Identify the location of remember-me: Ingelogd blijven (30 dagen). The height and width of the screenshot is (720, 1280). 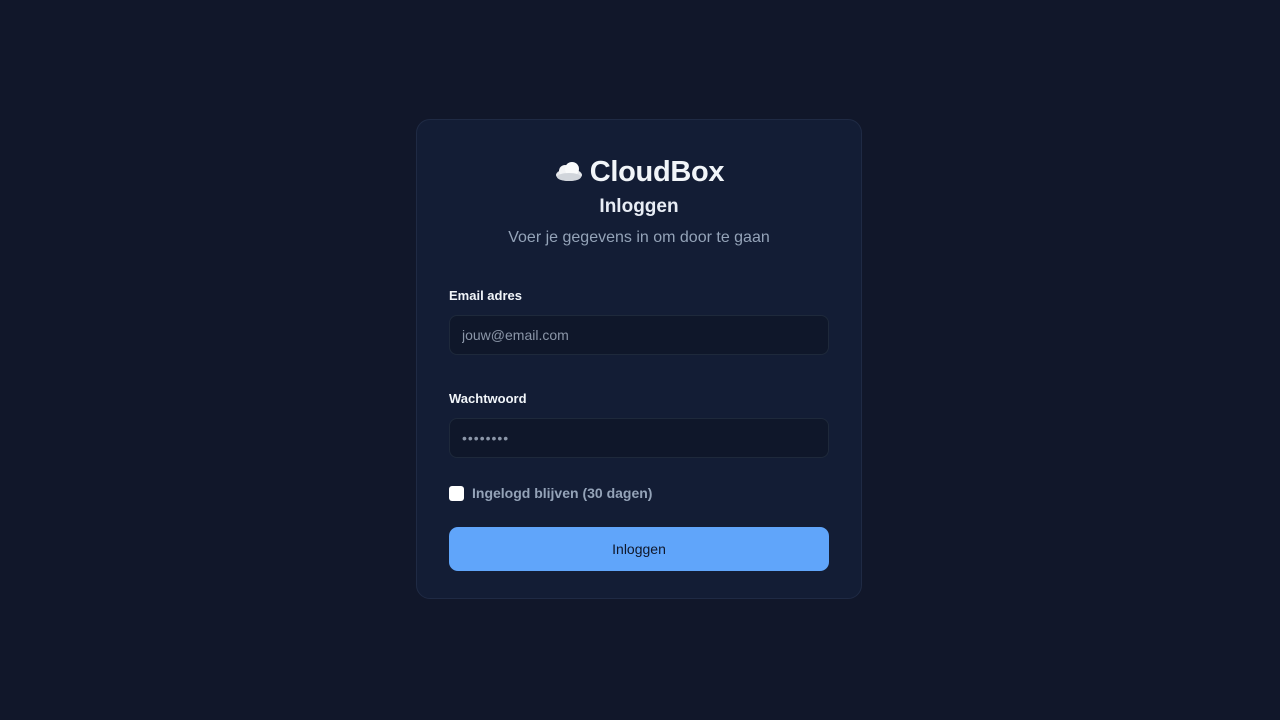
(639, 493).